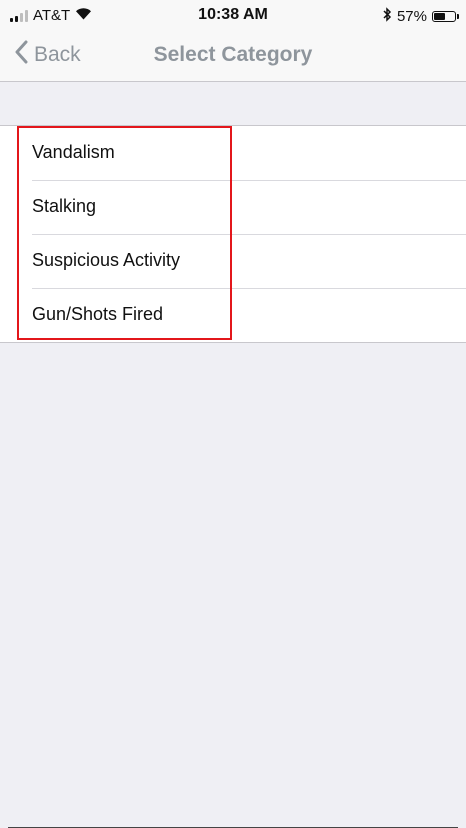  What do you see at coordinates (411, 16) in the screenshot?
I see `battery-percent: 57%` at bounding box center [411, 16].